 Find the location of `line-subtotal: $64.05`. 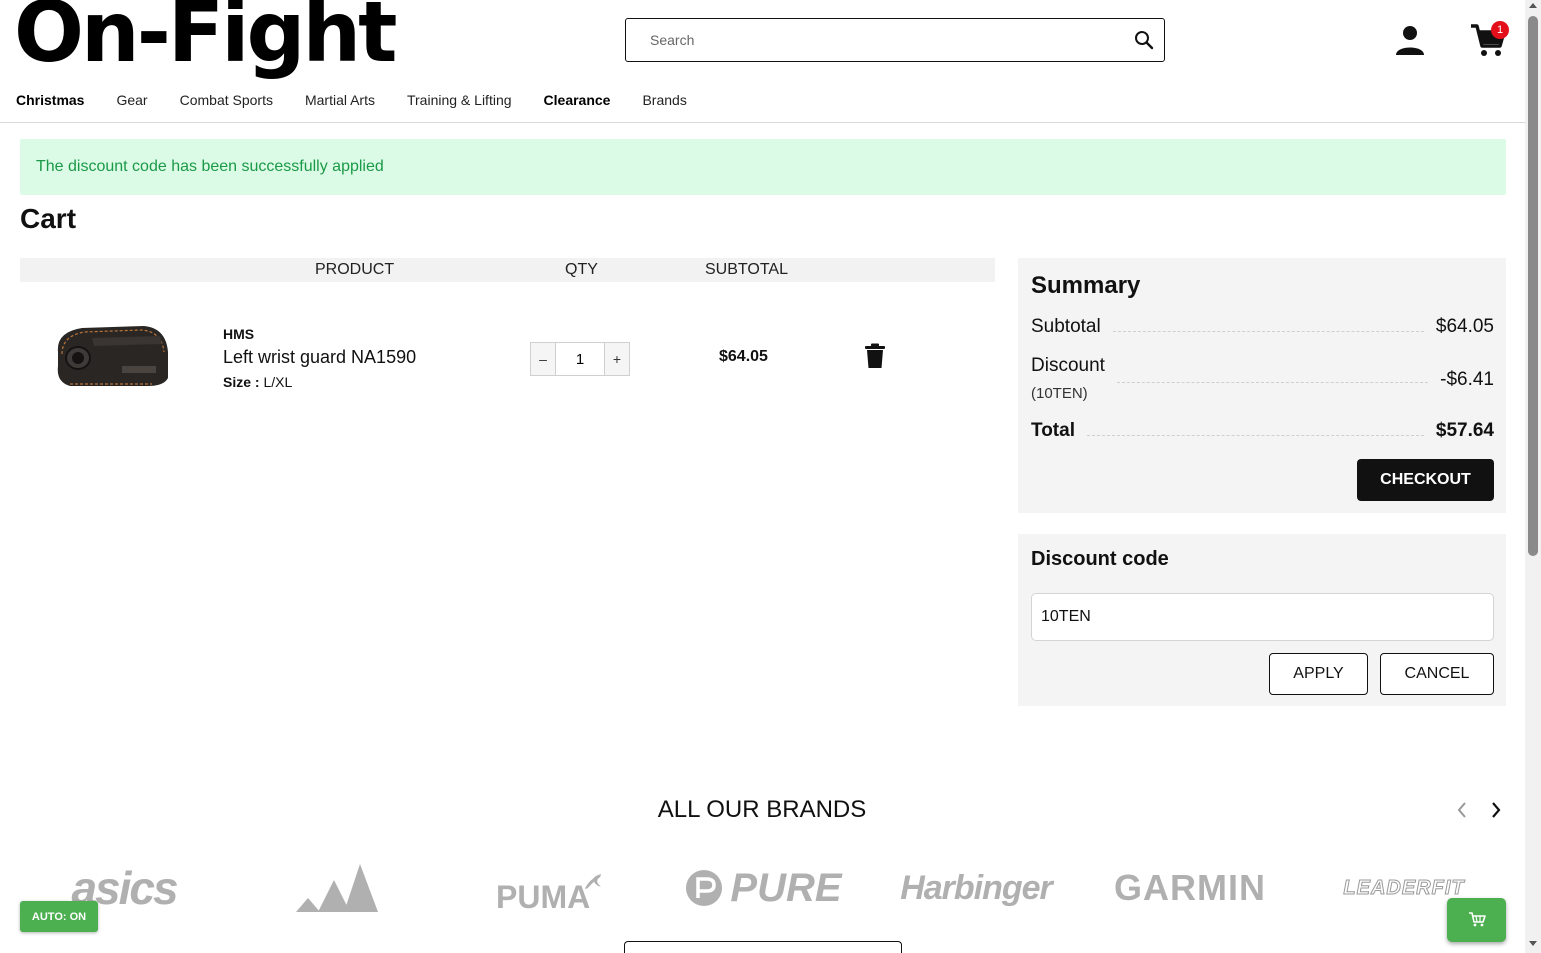

line-subtotal: $64.05 is located at coordinates (743, 356).